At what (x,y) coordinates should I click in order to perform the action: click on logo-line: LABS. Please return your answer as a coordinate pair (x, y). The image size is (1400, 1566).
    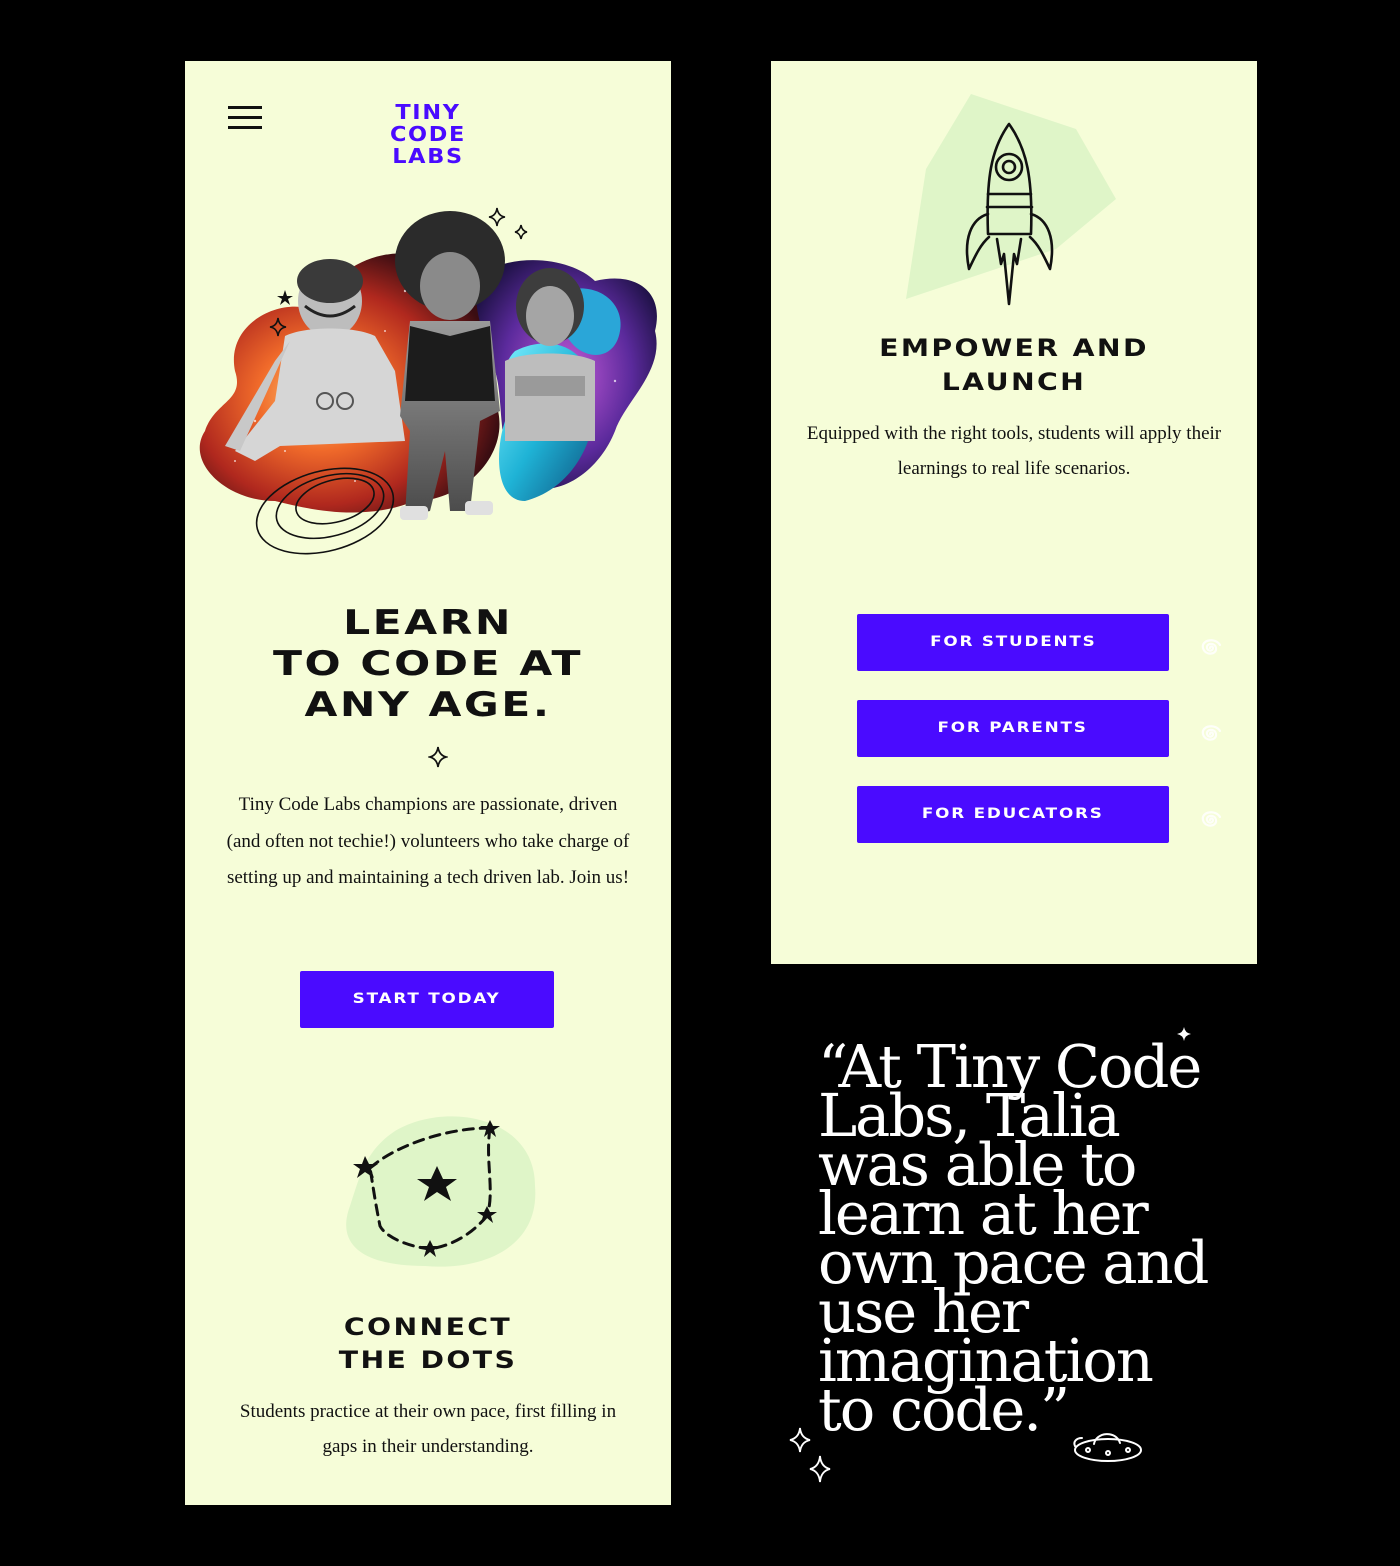
    Looking at the image, I should click on (428, 156).